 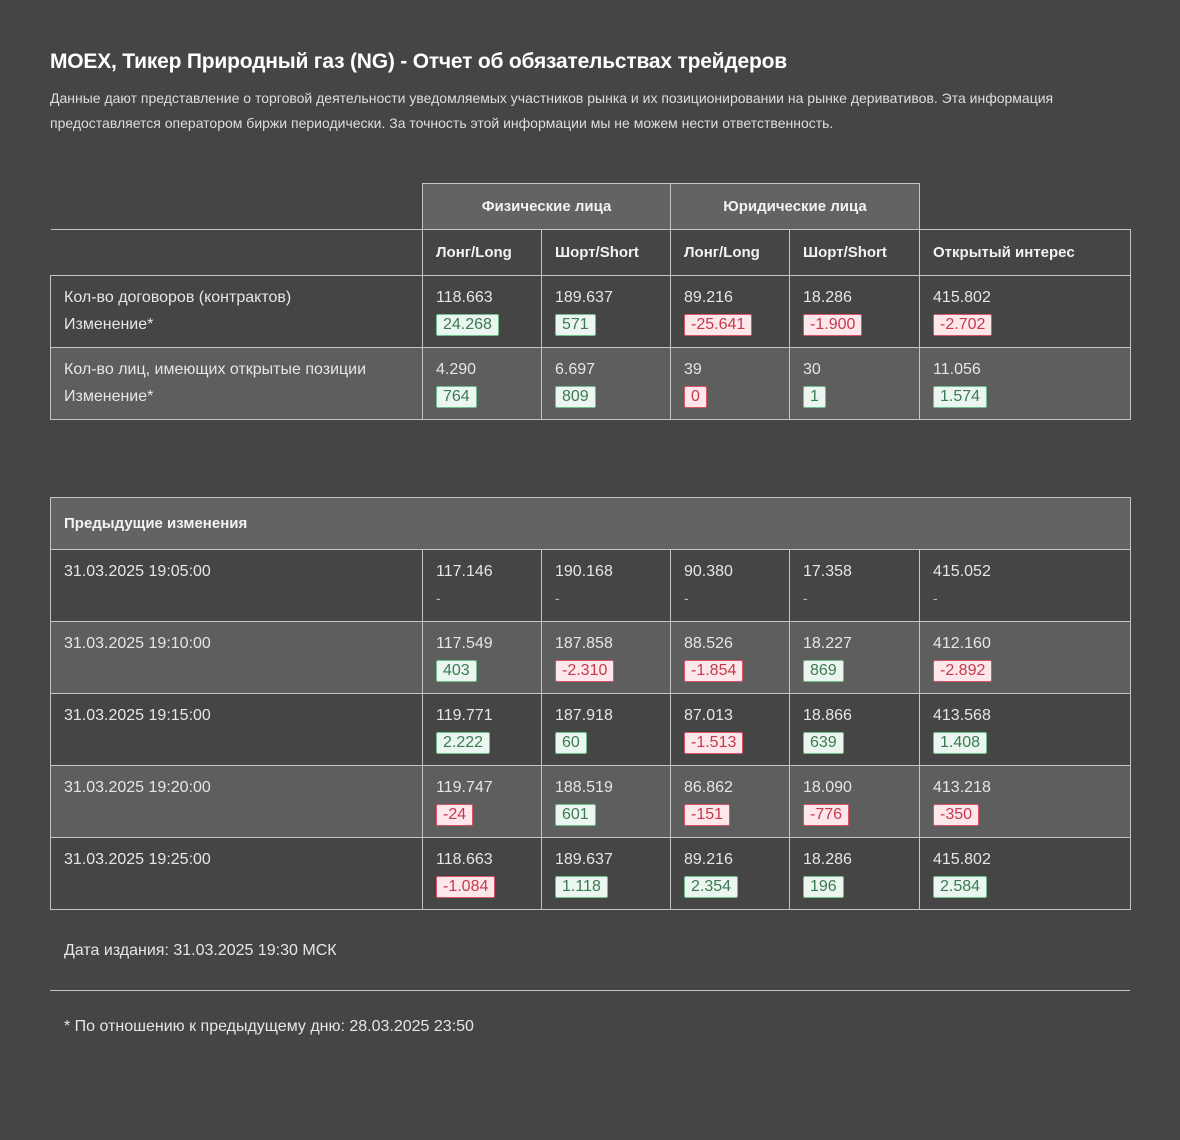 I want to click on value-block: 119.771 2.222, so click(x=482, y=724).